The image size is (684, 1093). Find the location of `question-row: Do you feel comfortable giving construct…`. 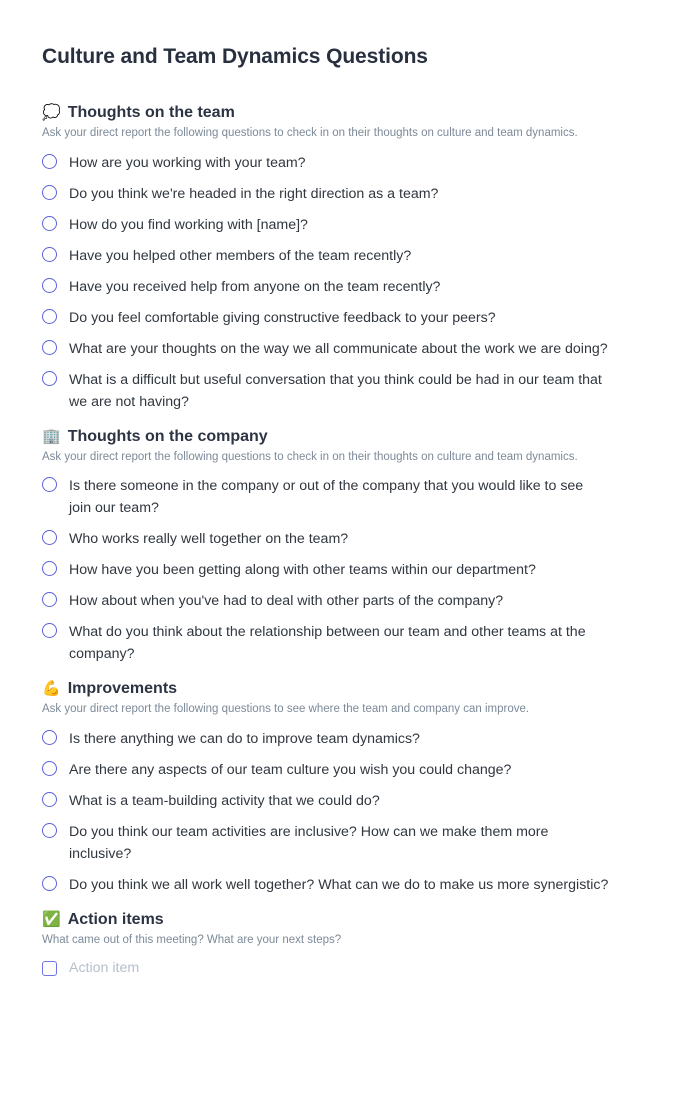

question-row: Do you feel comfortable giving construct… is located at coordinates (343, 318).